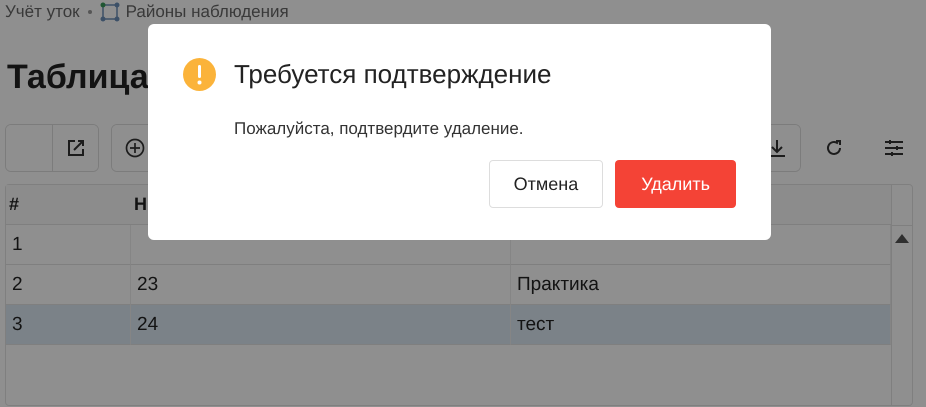 This screenshot has height=407, width=926. I want to click on table-cell: тест, so click(701, 325).